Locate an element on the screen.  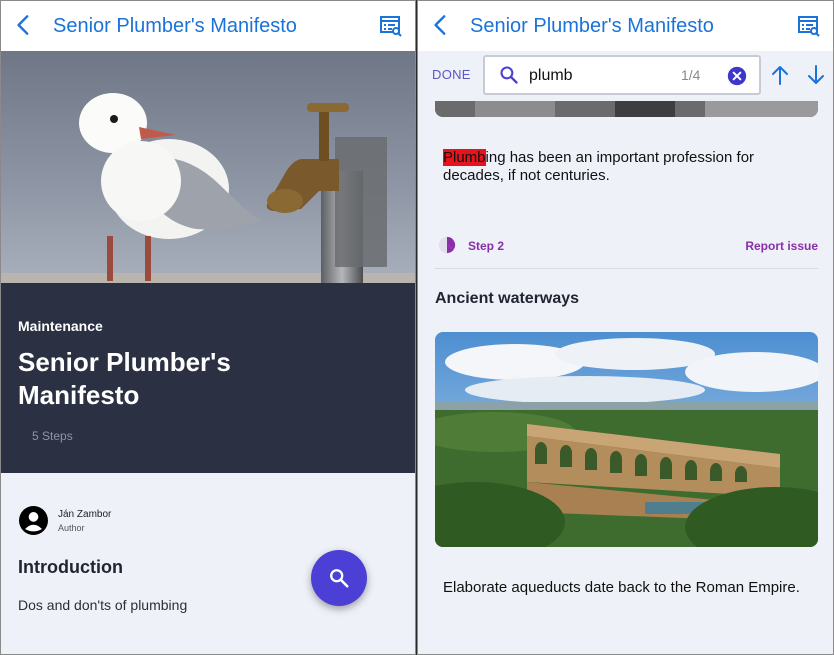
section-heading: Ancient waterways is located at coordinates (507, 298).